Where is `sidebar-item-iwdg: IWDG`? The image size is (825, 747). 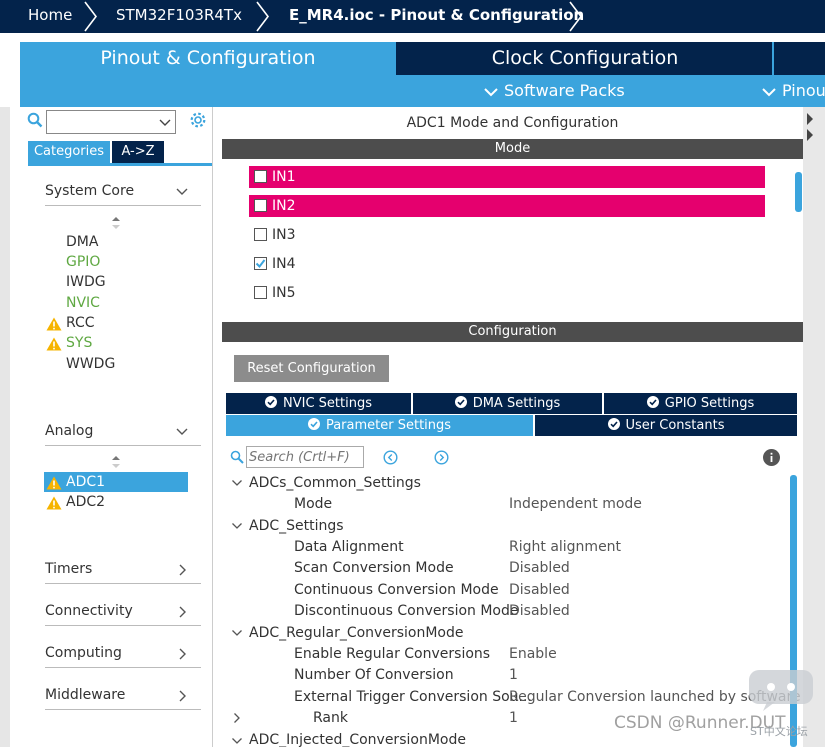 sidebar-item-iwdg: IWDG is located at coordinates (86, 282).